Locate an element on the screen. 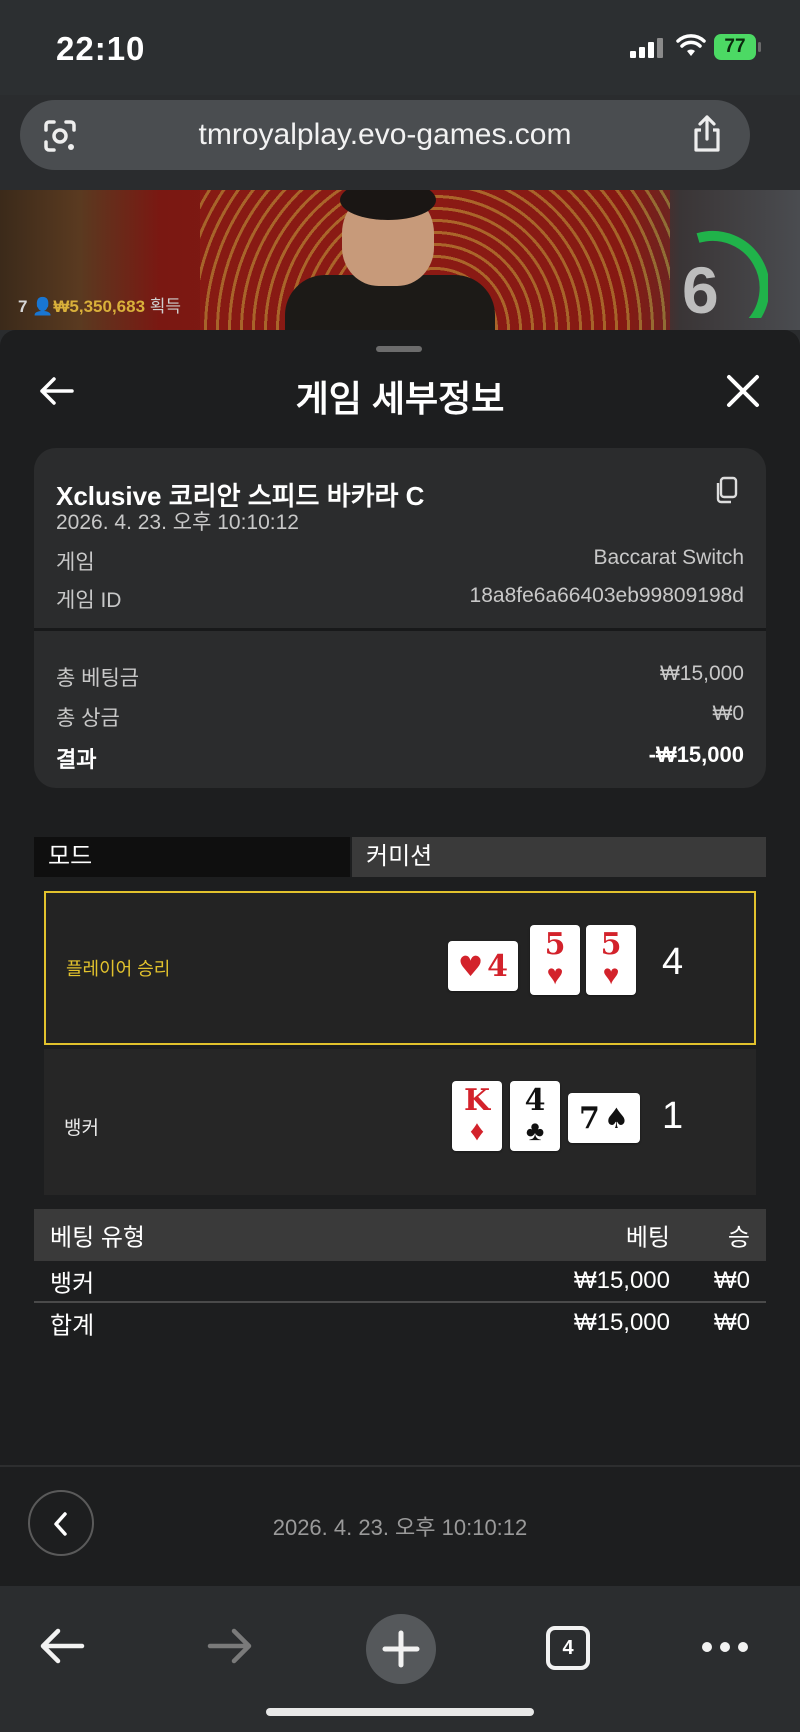 The image size is (800, 1732). game-value: Baccarat Switch is located at coordinates (668, 557).